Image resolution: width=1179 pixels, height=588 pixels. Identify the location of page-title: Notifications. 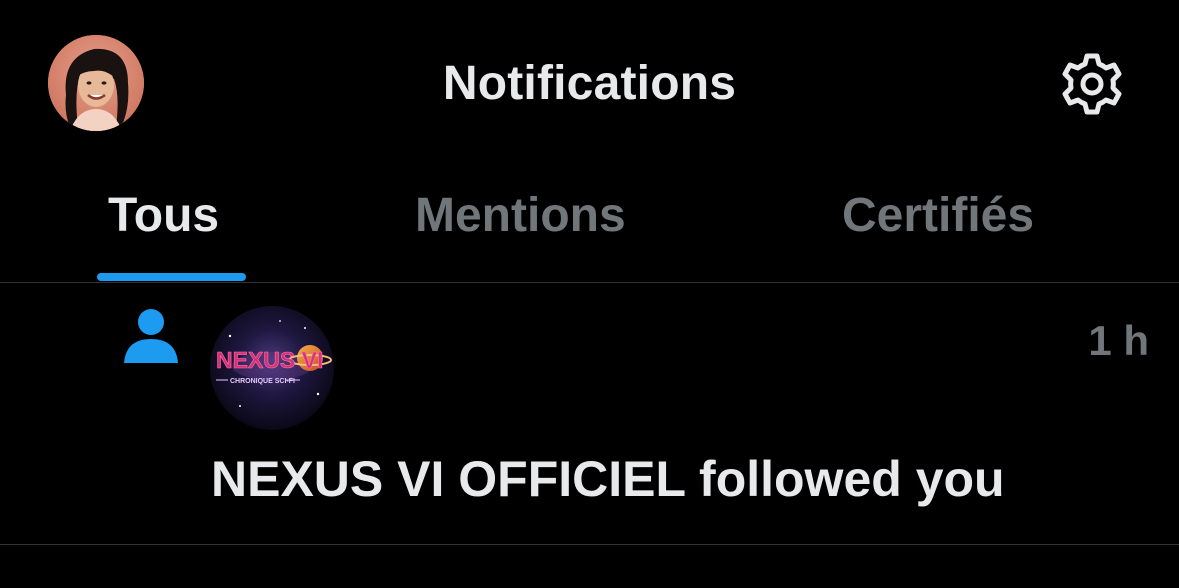
(589, 83).